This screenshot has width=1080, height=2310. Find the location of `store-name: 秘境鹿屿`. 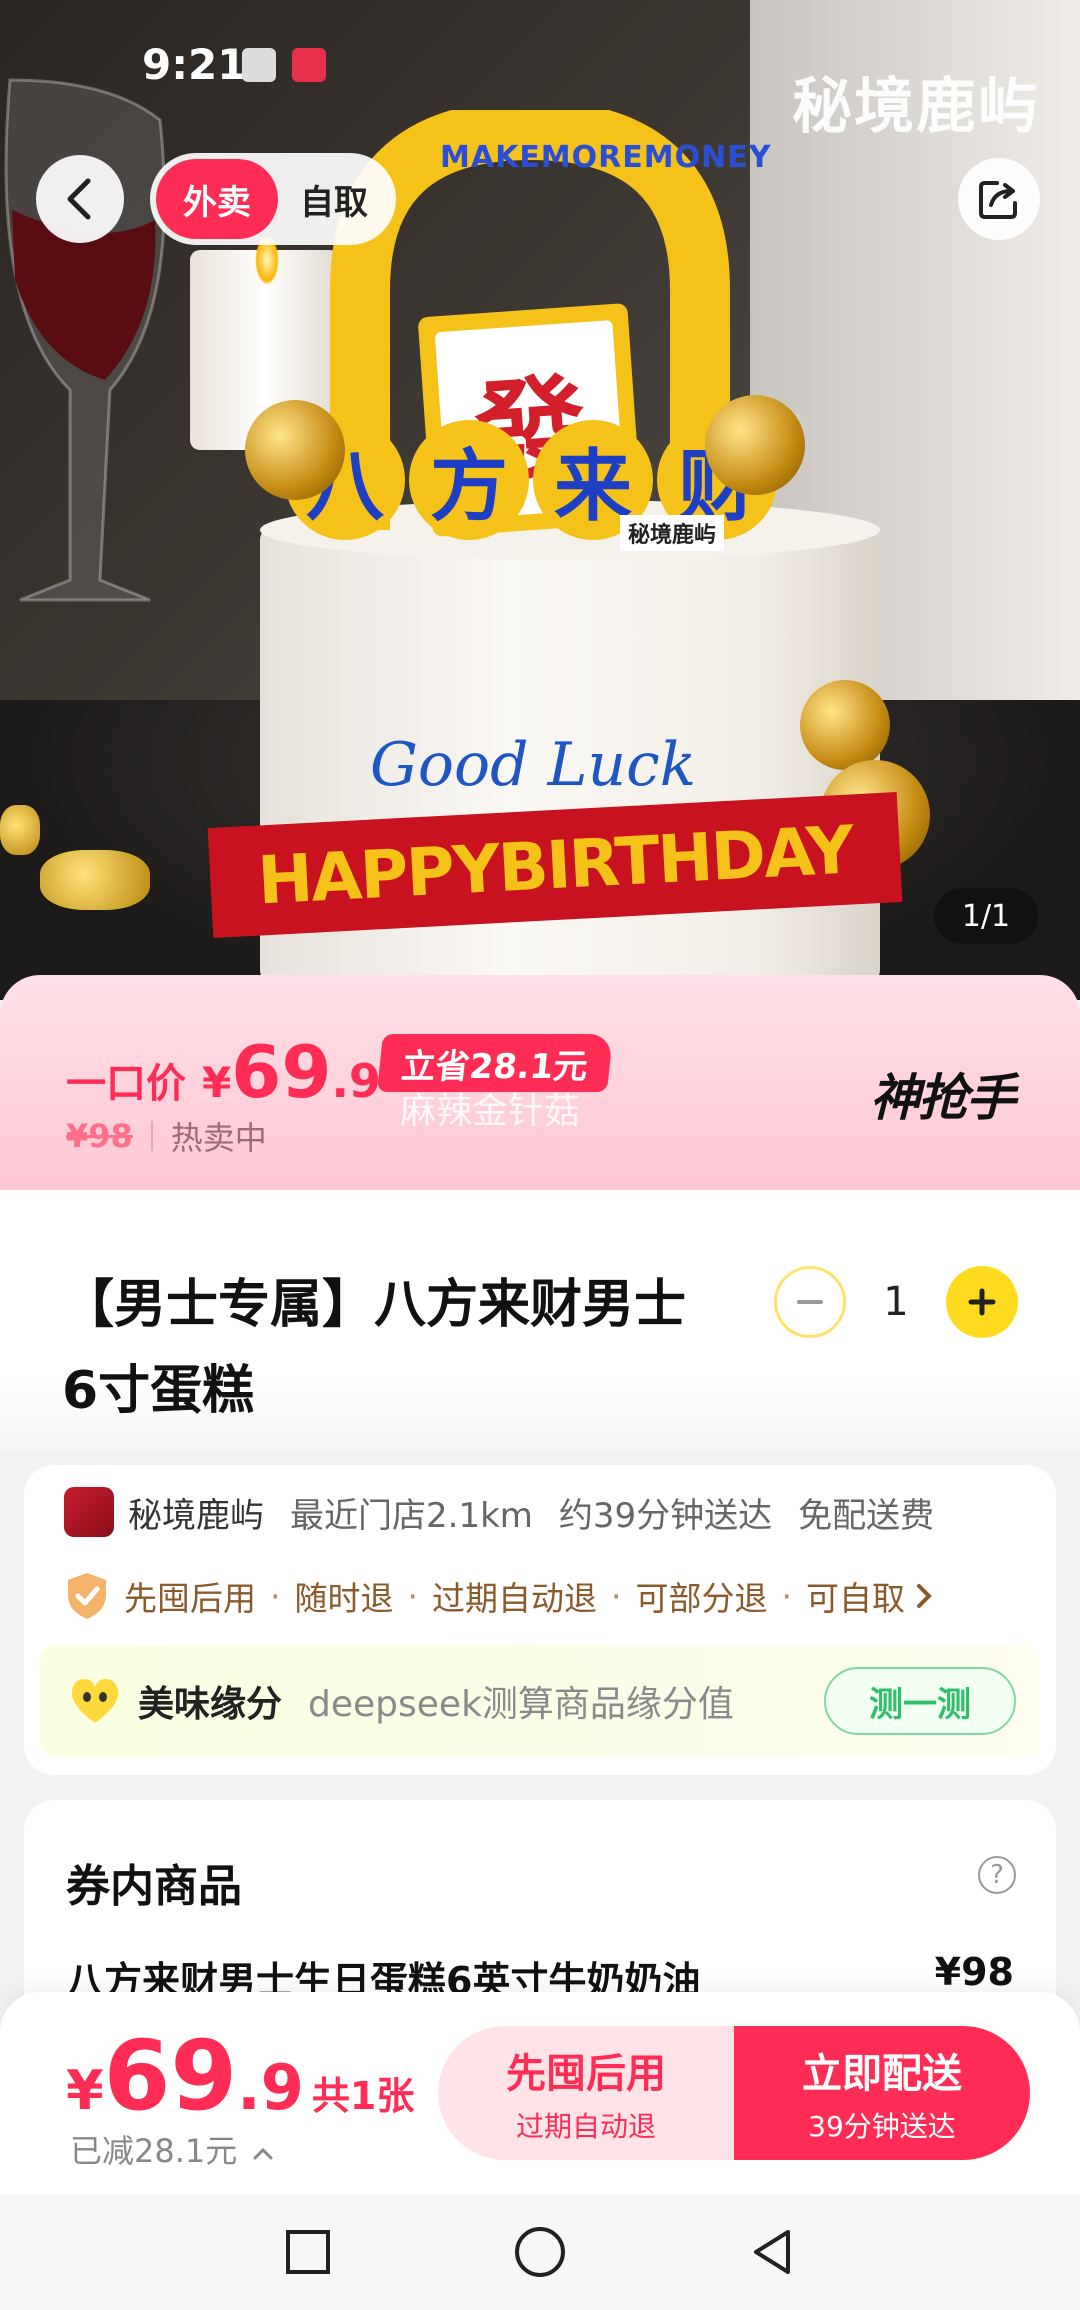

store-name: 秘境鹿屿 is located at coordinates (196, 1515).